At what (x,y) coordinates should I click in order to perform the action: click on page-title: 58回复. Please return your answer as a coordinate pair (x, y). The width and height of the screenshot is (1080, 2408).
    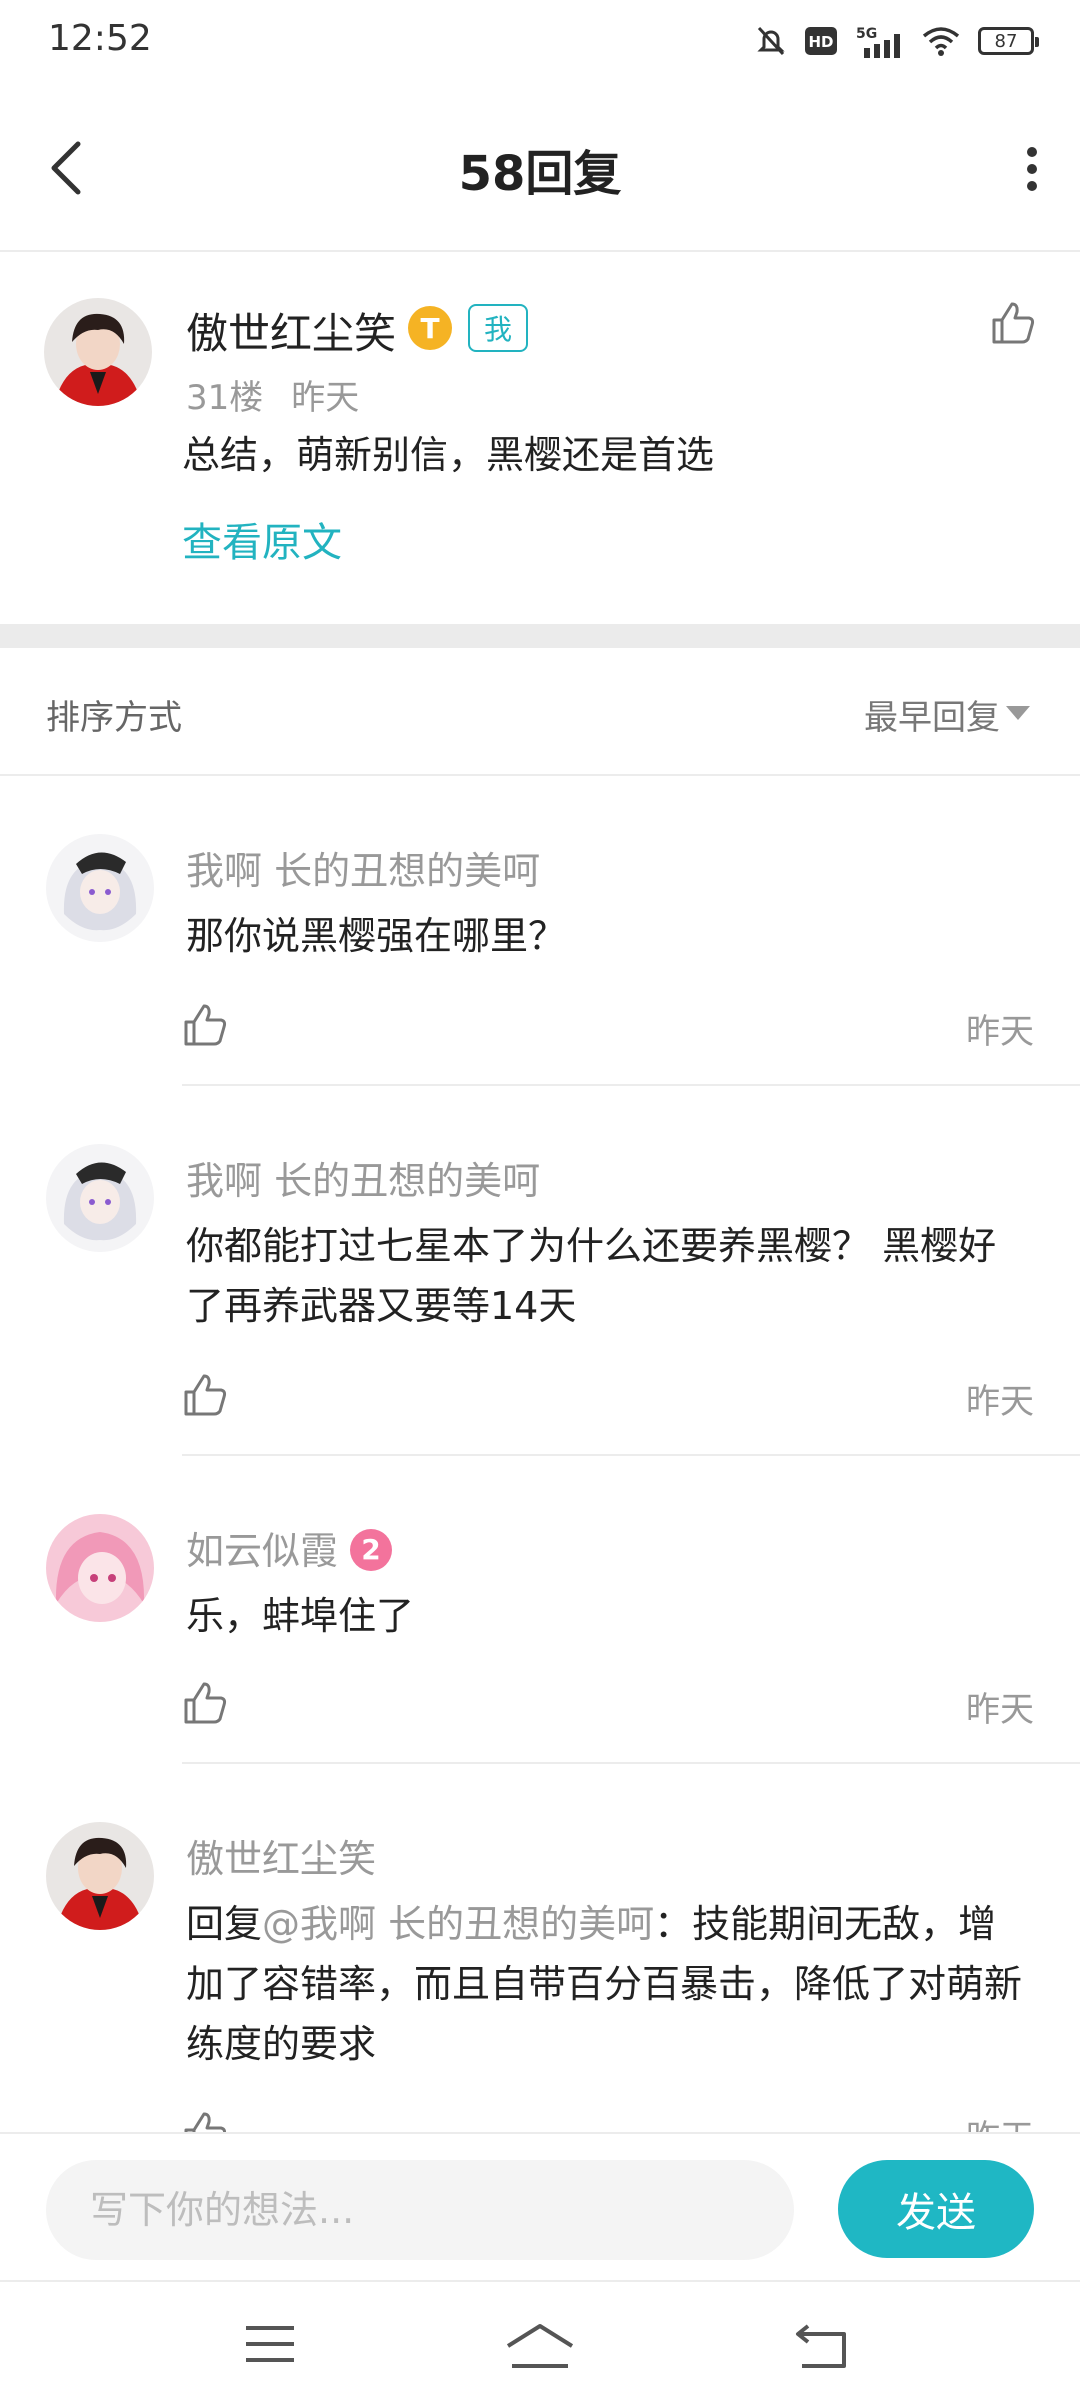
    Looking at the image, I should click on (540, 174).